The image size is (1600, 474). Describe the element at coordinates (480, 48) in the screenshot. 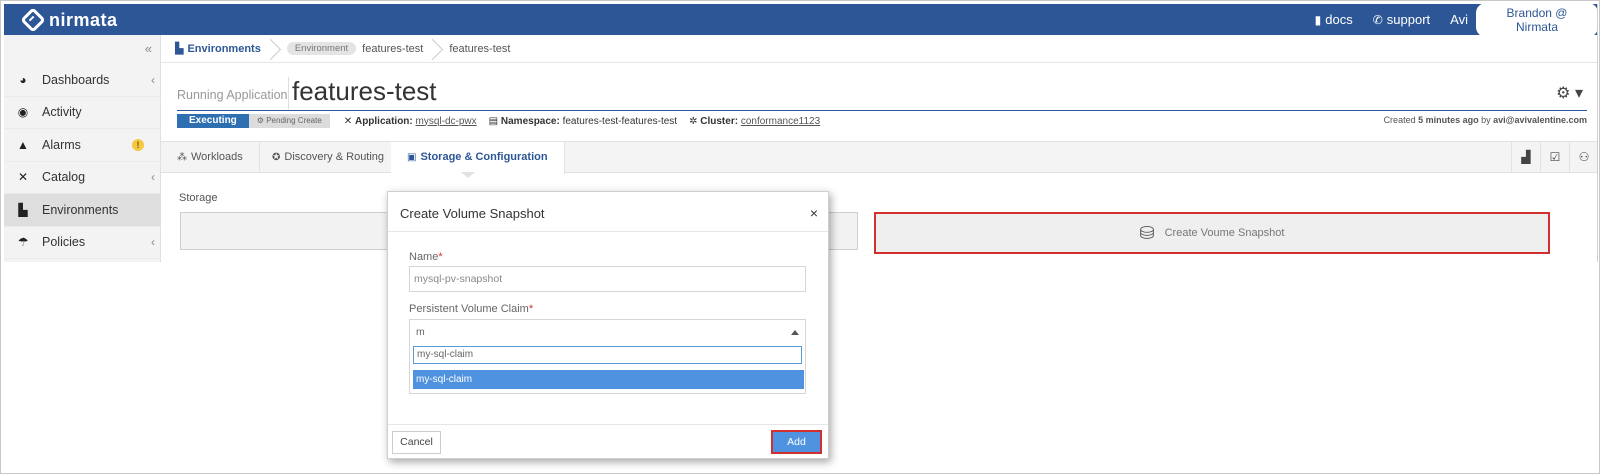

I see `breadcrumb-current: features-test` at that location.